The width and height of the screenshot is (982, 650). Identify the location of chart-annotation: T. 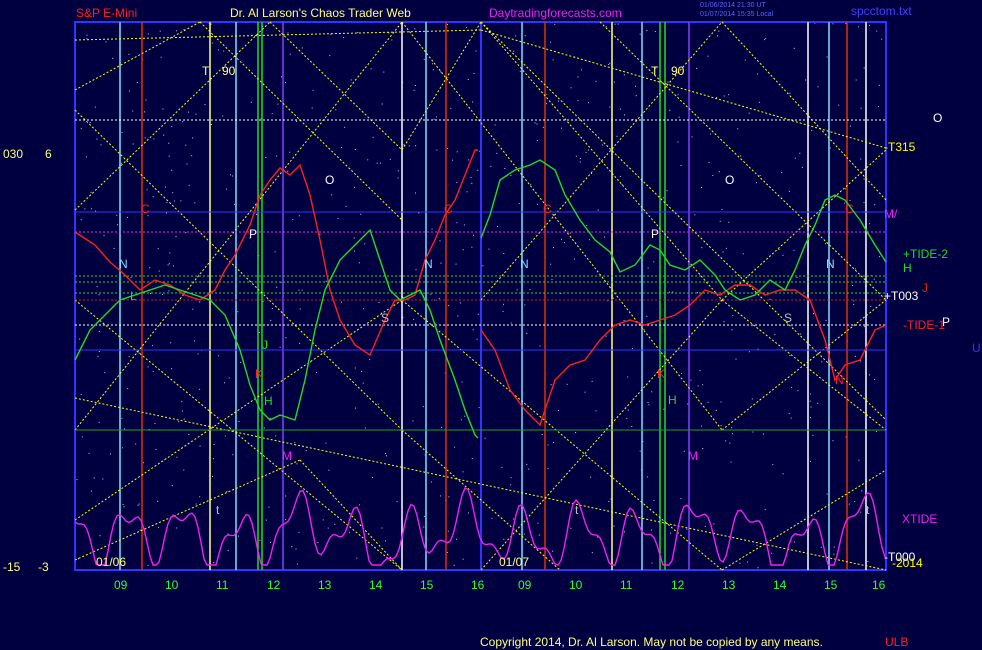
(206, 71).